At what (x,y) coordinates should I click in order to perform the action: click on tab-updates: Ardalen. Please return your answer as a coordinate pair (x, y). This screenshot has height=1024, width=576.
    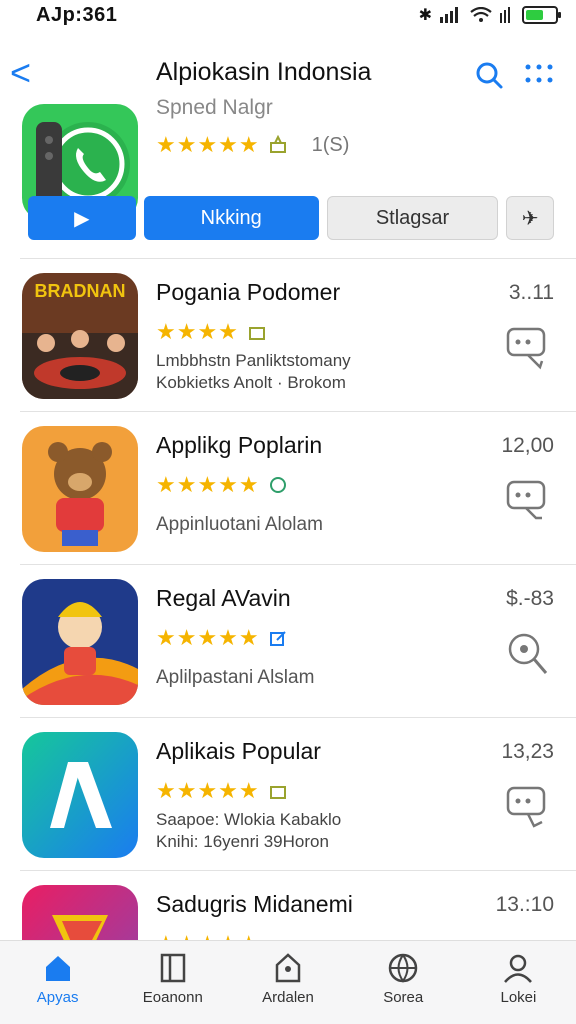
    Looking at the image, I should click on (287, 982).